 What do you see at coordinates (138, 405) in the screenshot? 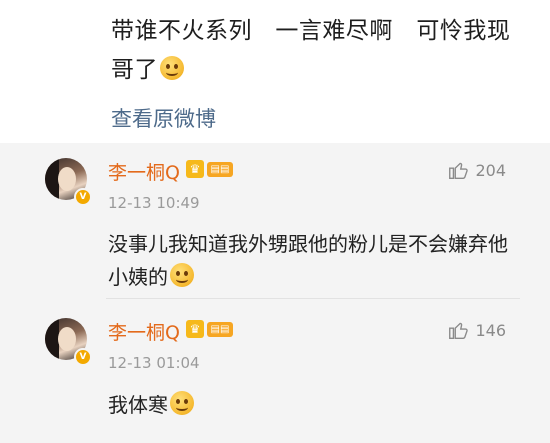
I see `comment-text-content: 我体寒` at bounding box center [138, 405].